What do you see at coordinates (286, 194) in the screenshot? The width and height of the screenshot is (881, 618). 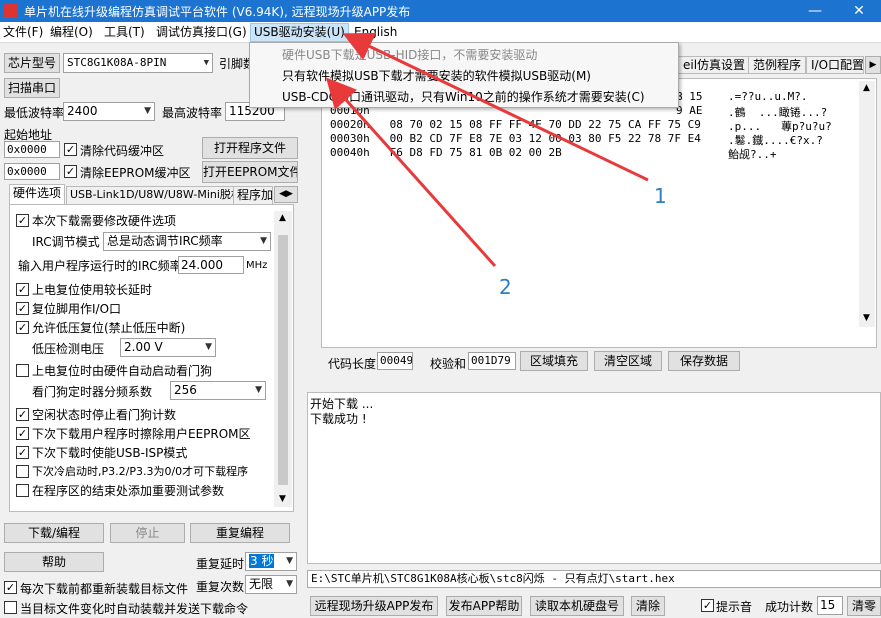 I see `tab-scroll-arrows: ◀▶` at bounding box center [286, 194].